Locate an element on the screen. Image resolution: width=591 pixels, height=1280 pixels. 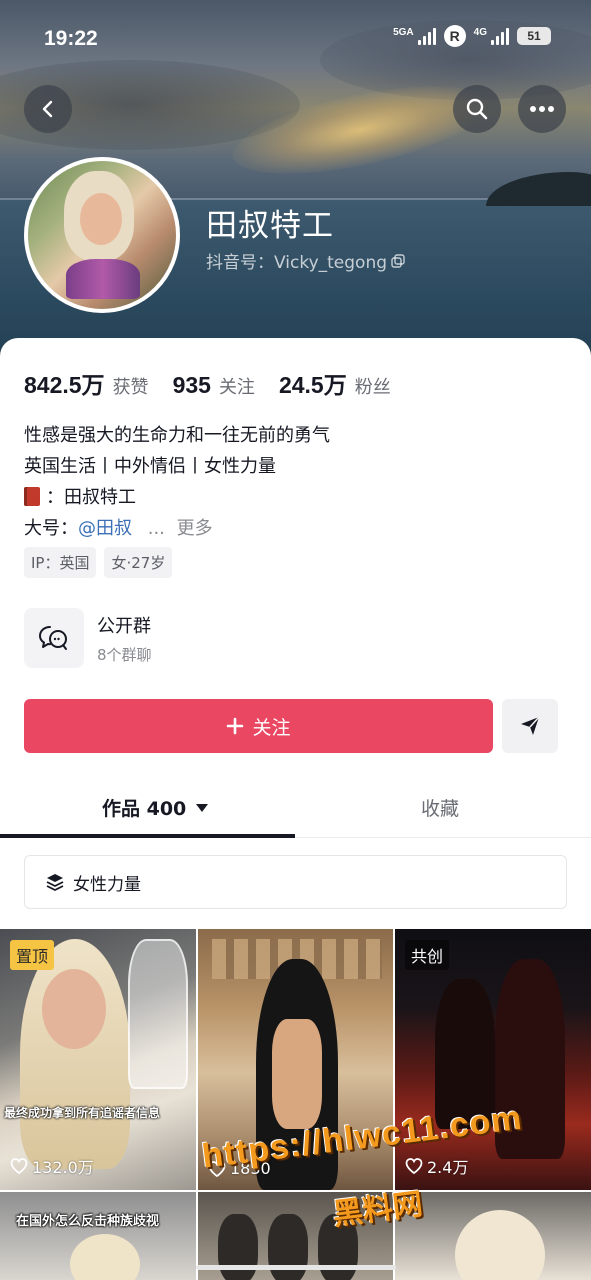
like-count: 2.4万 is located at coordinates (436, 1166).